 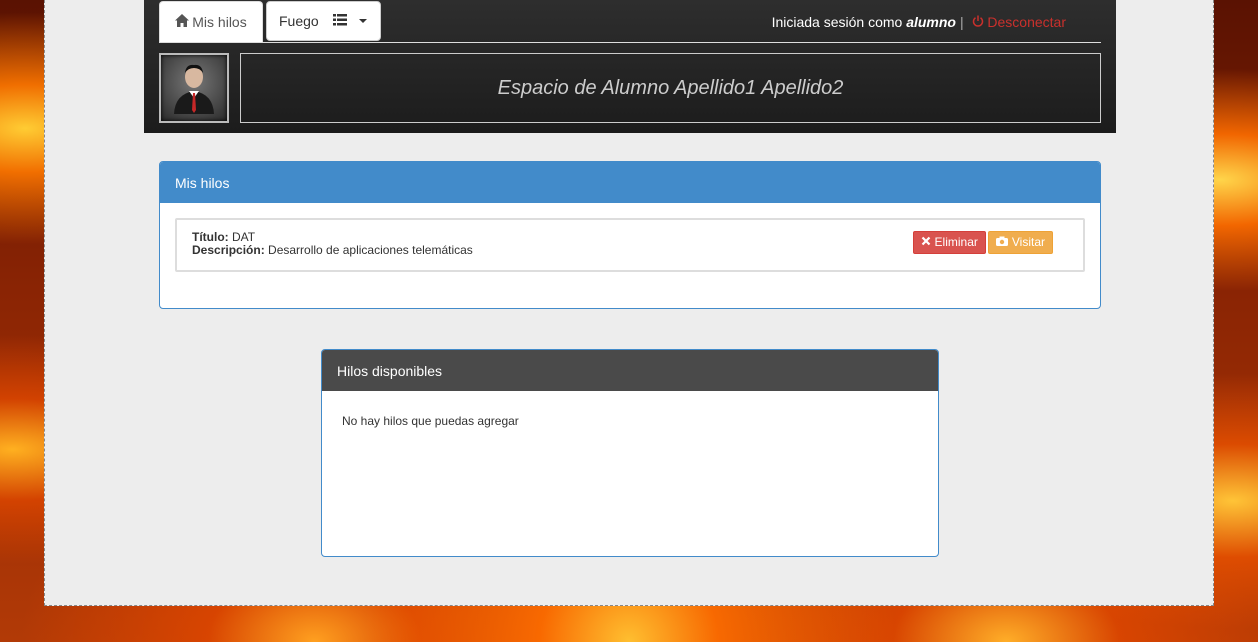 What do you see at coordinates (926, 242) in the screenshot?
I see `close-icon` at bounding box center [926, 242].